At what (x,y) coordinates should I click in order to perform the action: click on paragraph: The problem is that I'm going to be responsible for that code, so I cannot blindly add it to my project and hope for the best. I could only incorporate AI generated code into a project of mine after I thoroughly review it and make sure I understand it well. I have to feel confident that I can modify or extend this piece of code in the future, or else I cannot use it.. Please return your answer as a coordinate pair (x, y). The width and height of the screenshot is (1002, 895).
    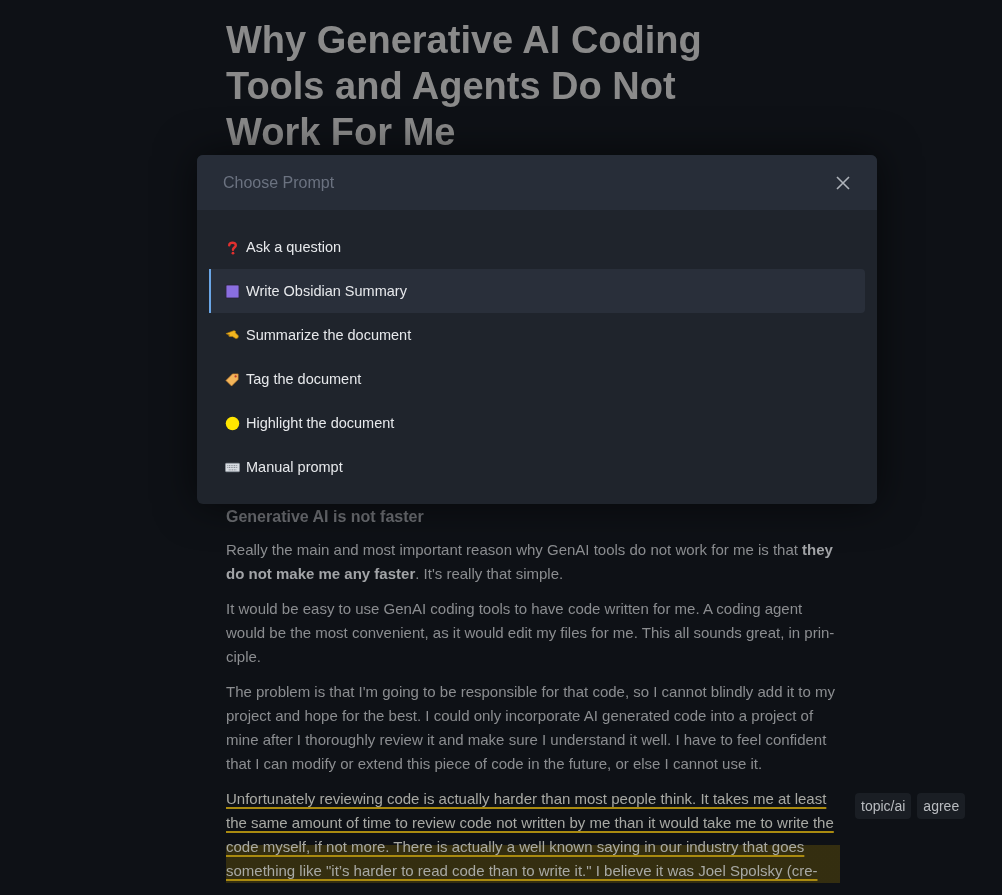
    Looking at the image, I should click on (531, 728).